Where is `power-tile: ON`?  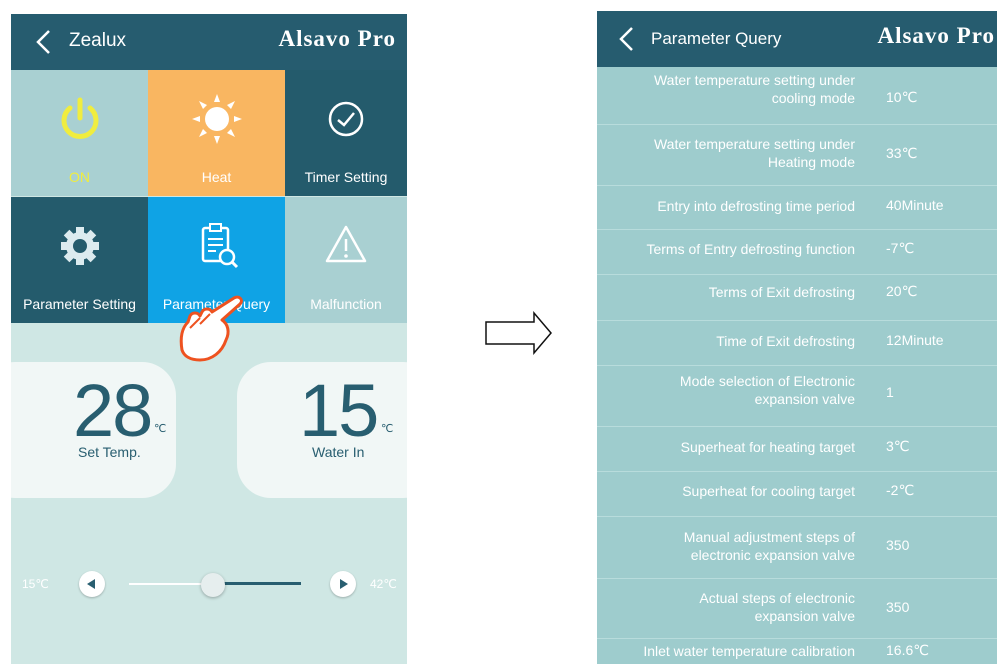 power-tile: ON is located at coordinates (79, 133).